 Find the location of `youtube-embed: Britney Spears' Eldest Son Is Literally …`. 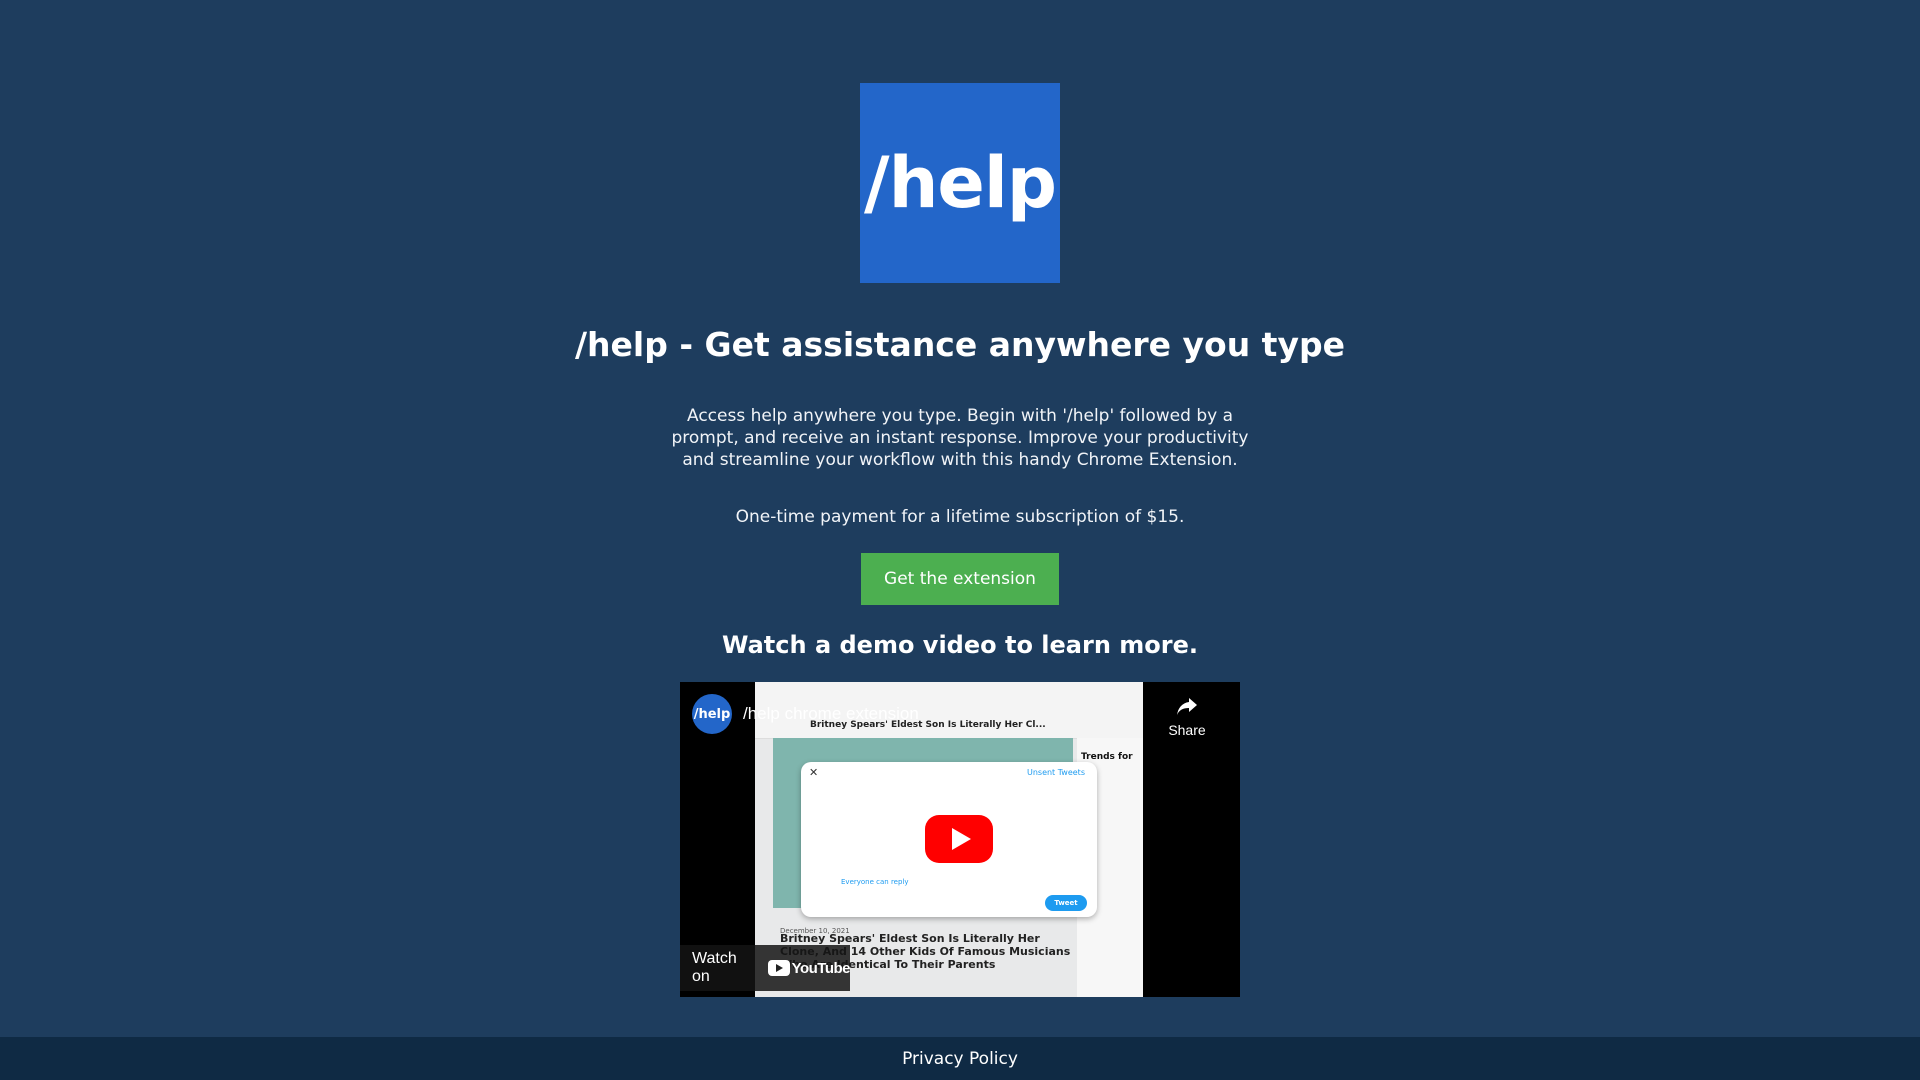

youtube-embed: Britney Spears' Eldest Son Is Literally … is located at coordinates (960, 839).